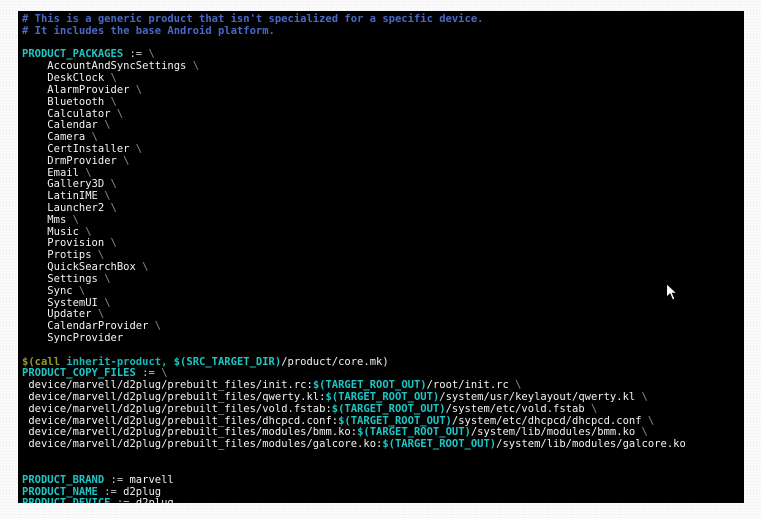 This screenshot has height=518, width=761. I want to click on package-item: Bluetooth \, so click(82, 101).